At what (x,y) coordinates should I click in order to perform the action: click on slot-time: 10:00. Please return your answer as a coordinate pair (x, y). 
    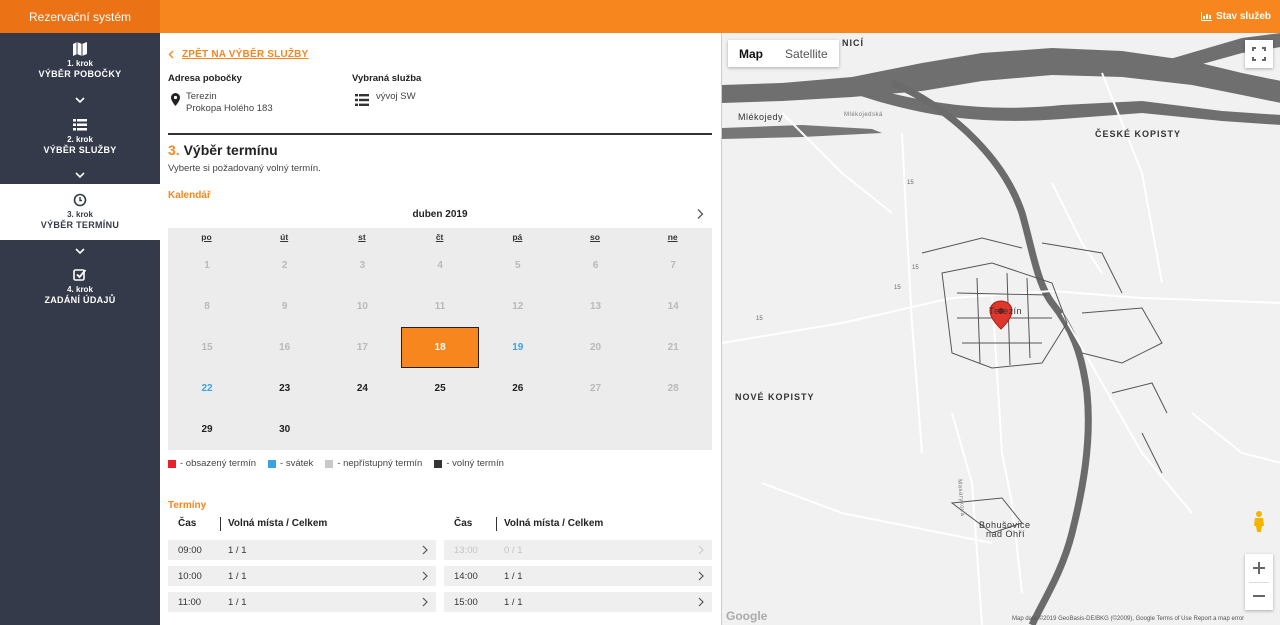
    Looking at the image, I should click on (190, 576).